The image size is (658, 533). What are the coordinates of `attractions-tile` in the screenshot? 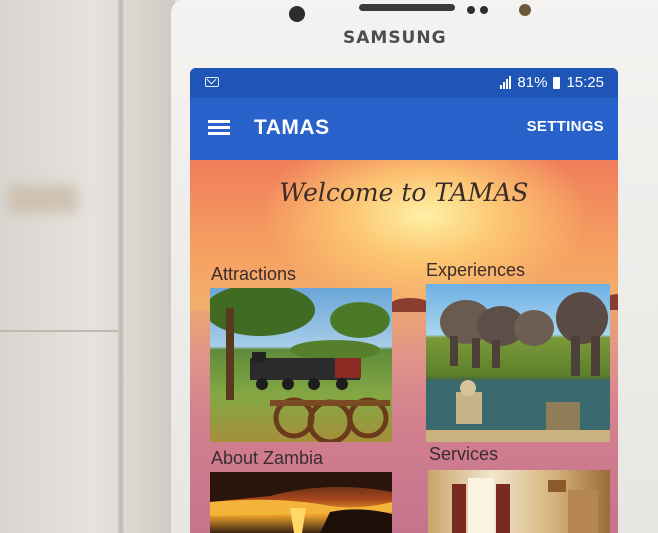 It's located at (301, 365).